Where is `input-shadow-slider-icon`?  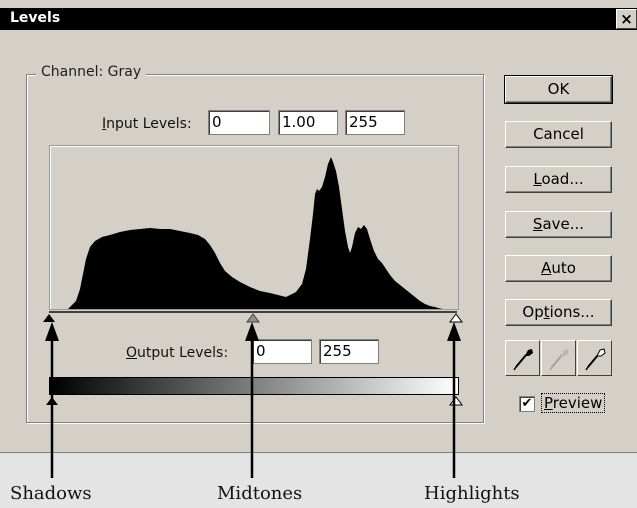
input-shadow-slider-icon is located at coordinates (49, 318).